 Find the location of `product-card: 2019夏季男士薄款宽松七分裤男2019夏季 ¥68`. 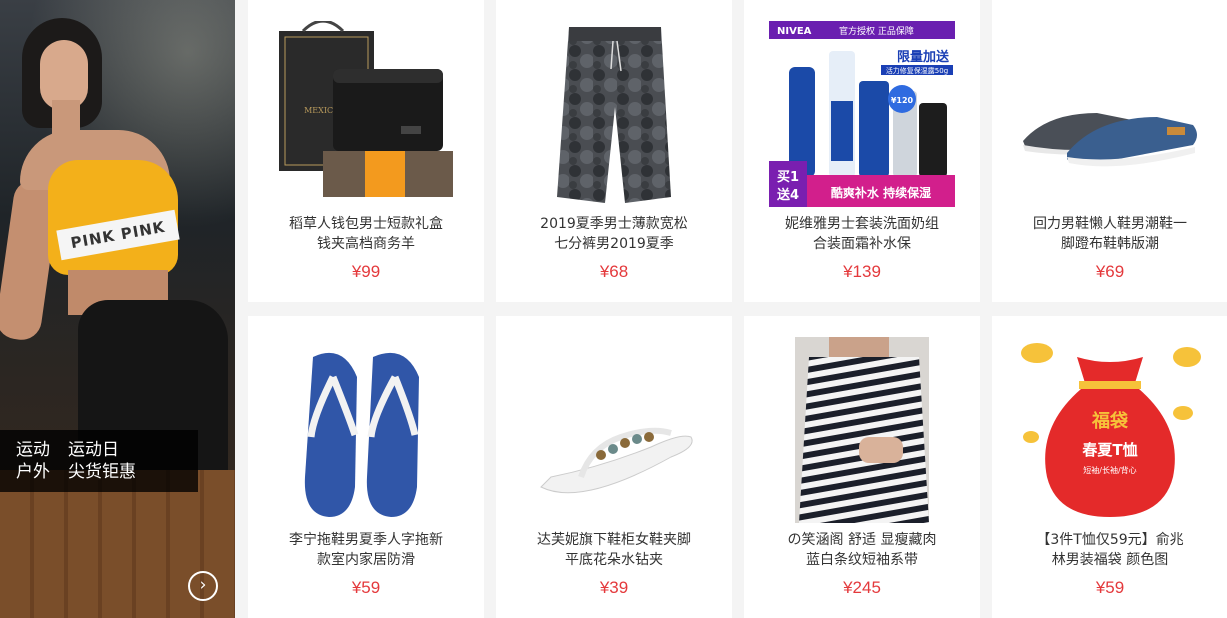

product-card: 2019夏季男士薄款宽松七分裤男2019夏季 ¥68 is located at coordinates (614, 151).